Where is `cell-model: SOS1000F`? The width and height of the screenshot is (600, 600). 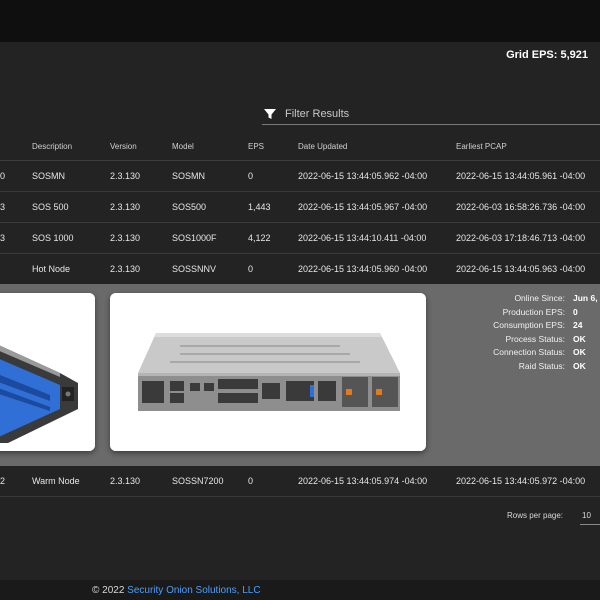
cell-model: SOS1000F is located at coordinates (194, 238).